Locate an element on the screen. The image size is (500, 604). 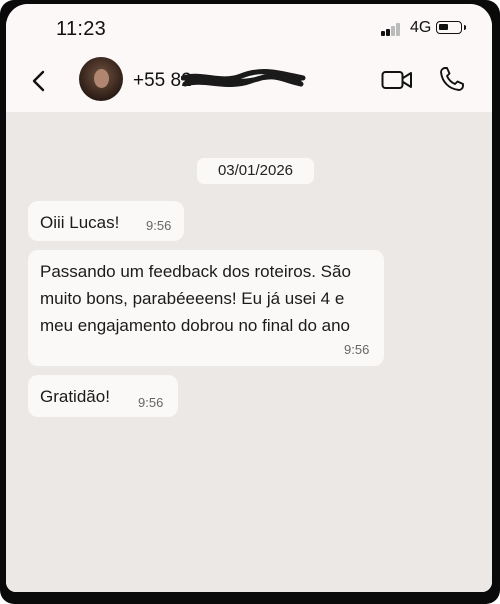
chat-header: +55 82 is located at coordinates (249, 81).